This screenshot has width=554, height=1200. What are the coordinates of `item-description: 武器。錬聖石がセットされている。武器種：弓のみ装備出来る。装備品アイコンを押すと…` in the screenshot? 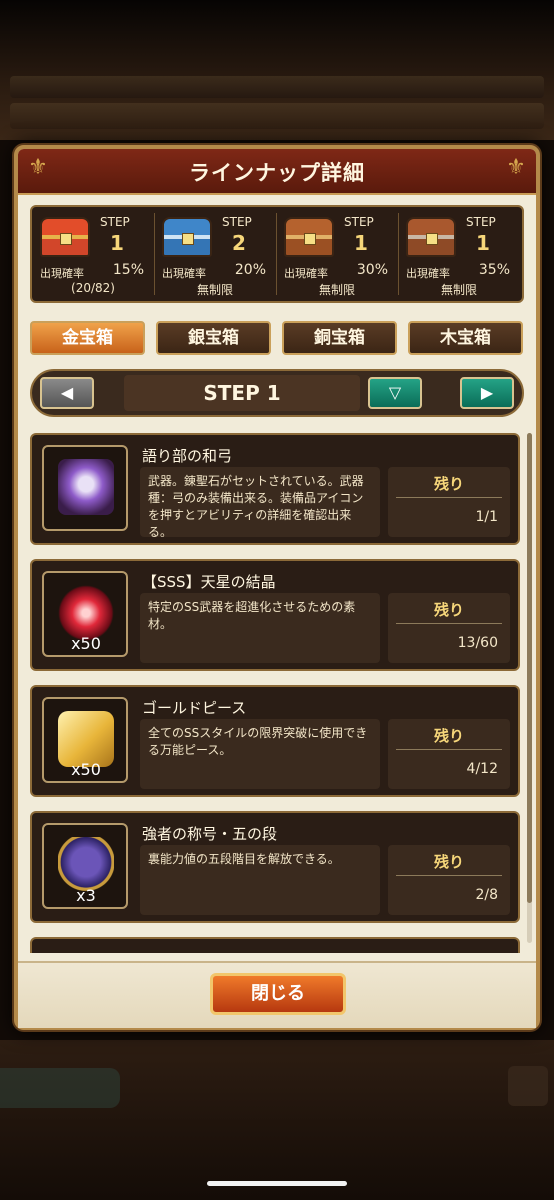 It's located at (260, 503).